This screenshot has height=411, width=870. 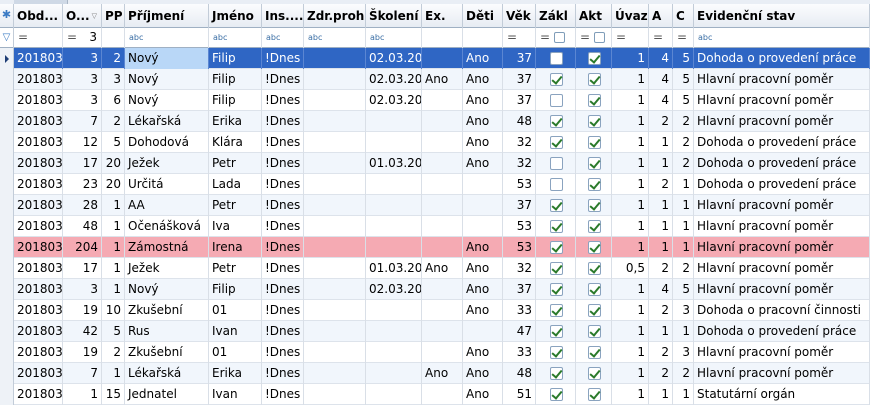 I want to click on filter-cell-jmeno: abc, so click(x=235, y=38).